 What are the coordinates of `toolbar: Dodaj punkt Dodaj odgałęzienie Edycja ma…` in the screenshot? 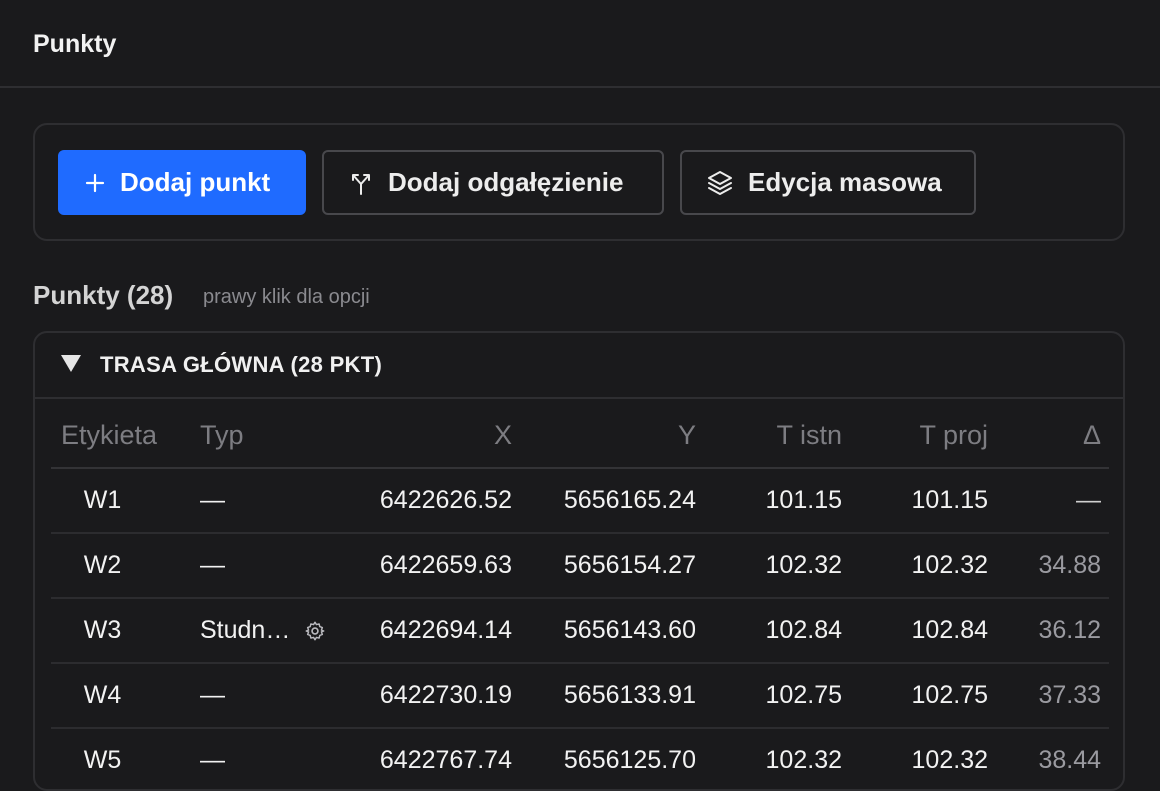 It's located at (579, 182).